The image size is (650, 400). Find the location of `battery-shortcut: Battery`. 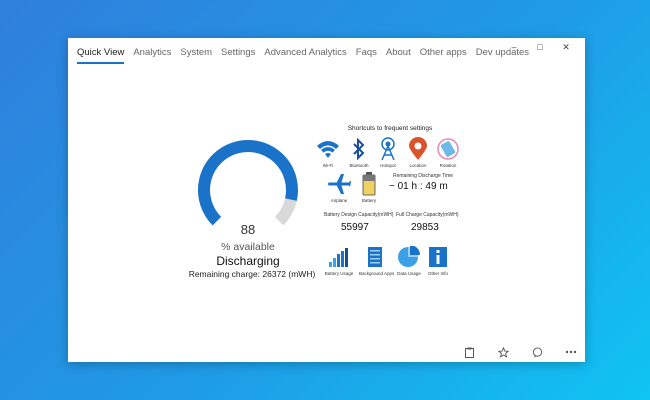

battery-shortcut: Battery is located at coordinates (369, 187).